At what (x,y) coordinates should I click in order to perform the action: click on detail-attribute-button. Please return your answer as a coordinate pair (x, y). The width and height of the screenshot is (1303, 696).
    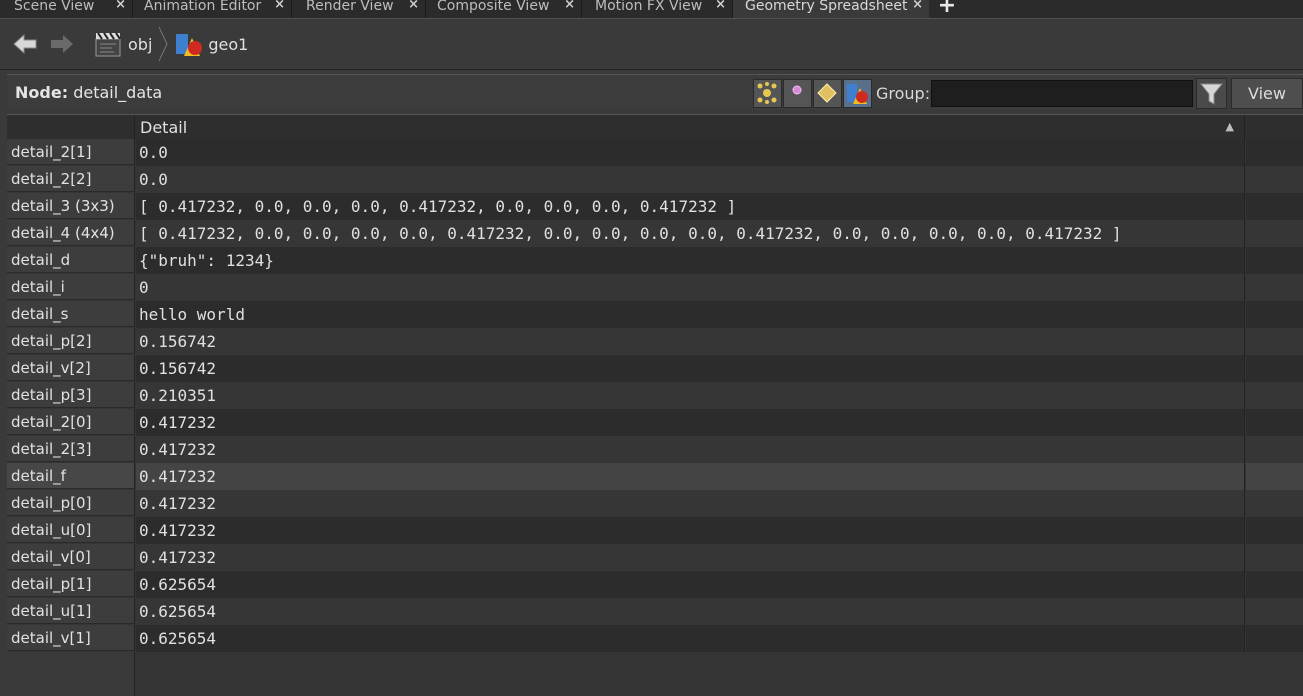
    Looking at the image, I should click on (857, 93).